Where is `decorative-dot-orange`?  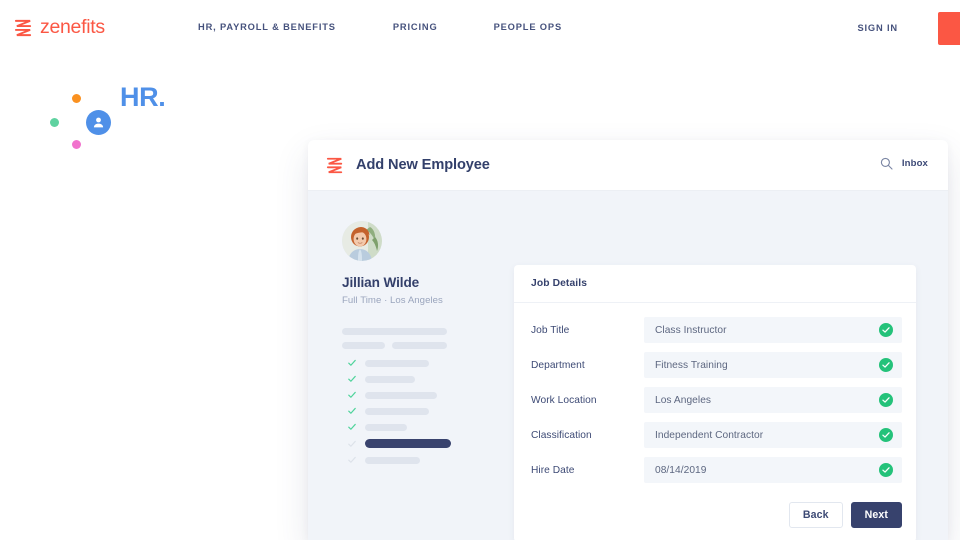
decorative-dot-orange is located at coordinates (76, 98).